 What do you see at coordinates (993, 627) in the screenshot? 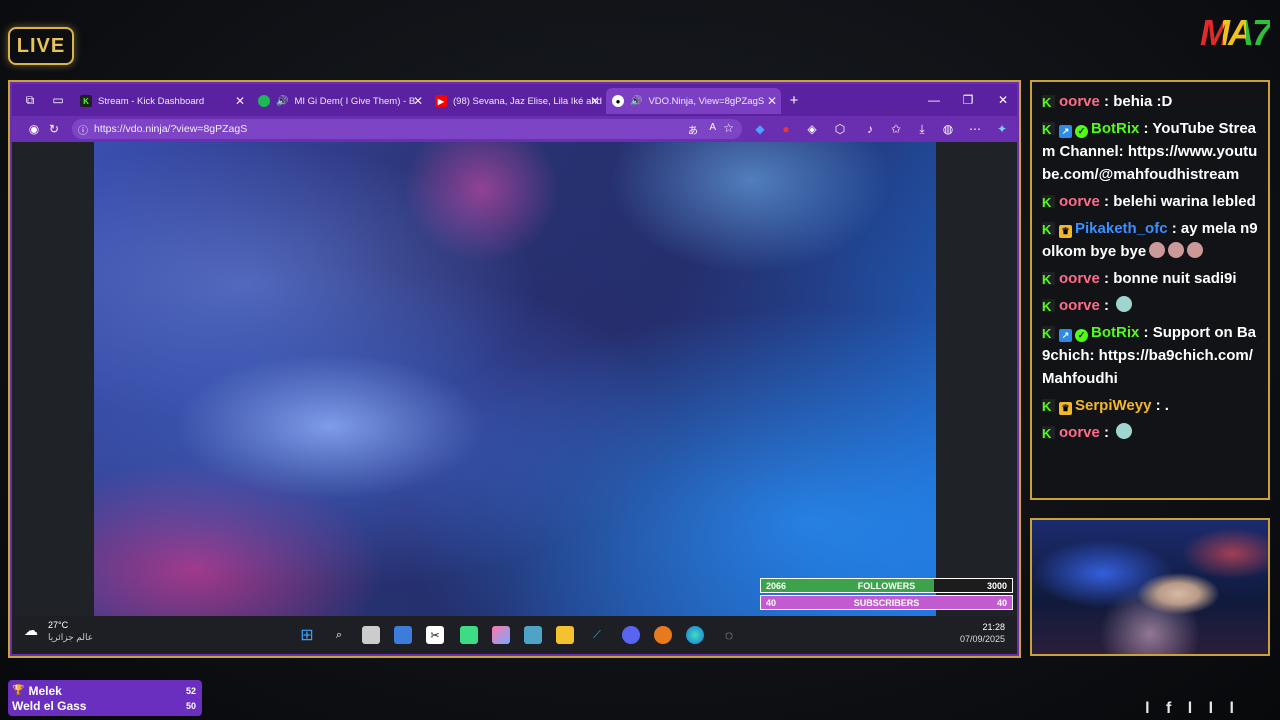
I see `clock-time: 21:28` at bounding box center [993, 627].